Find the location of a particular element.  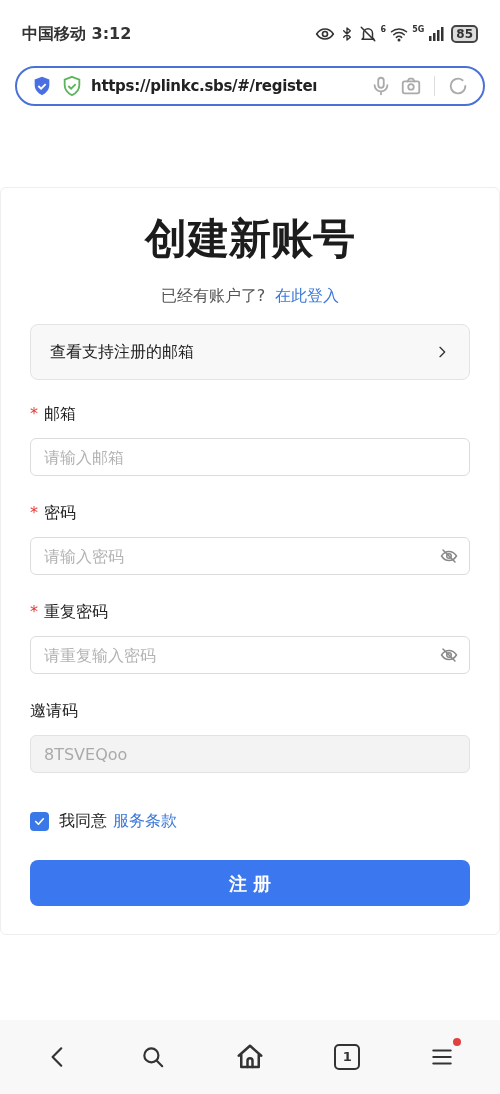

camera-icon is located at coordinates (411, 86).